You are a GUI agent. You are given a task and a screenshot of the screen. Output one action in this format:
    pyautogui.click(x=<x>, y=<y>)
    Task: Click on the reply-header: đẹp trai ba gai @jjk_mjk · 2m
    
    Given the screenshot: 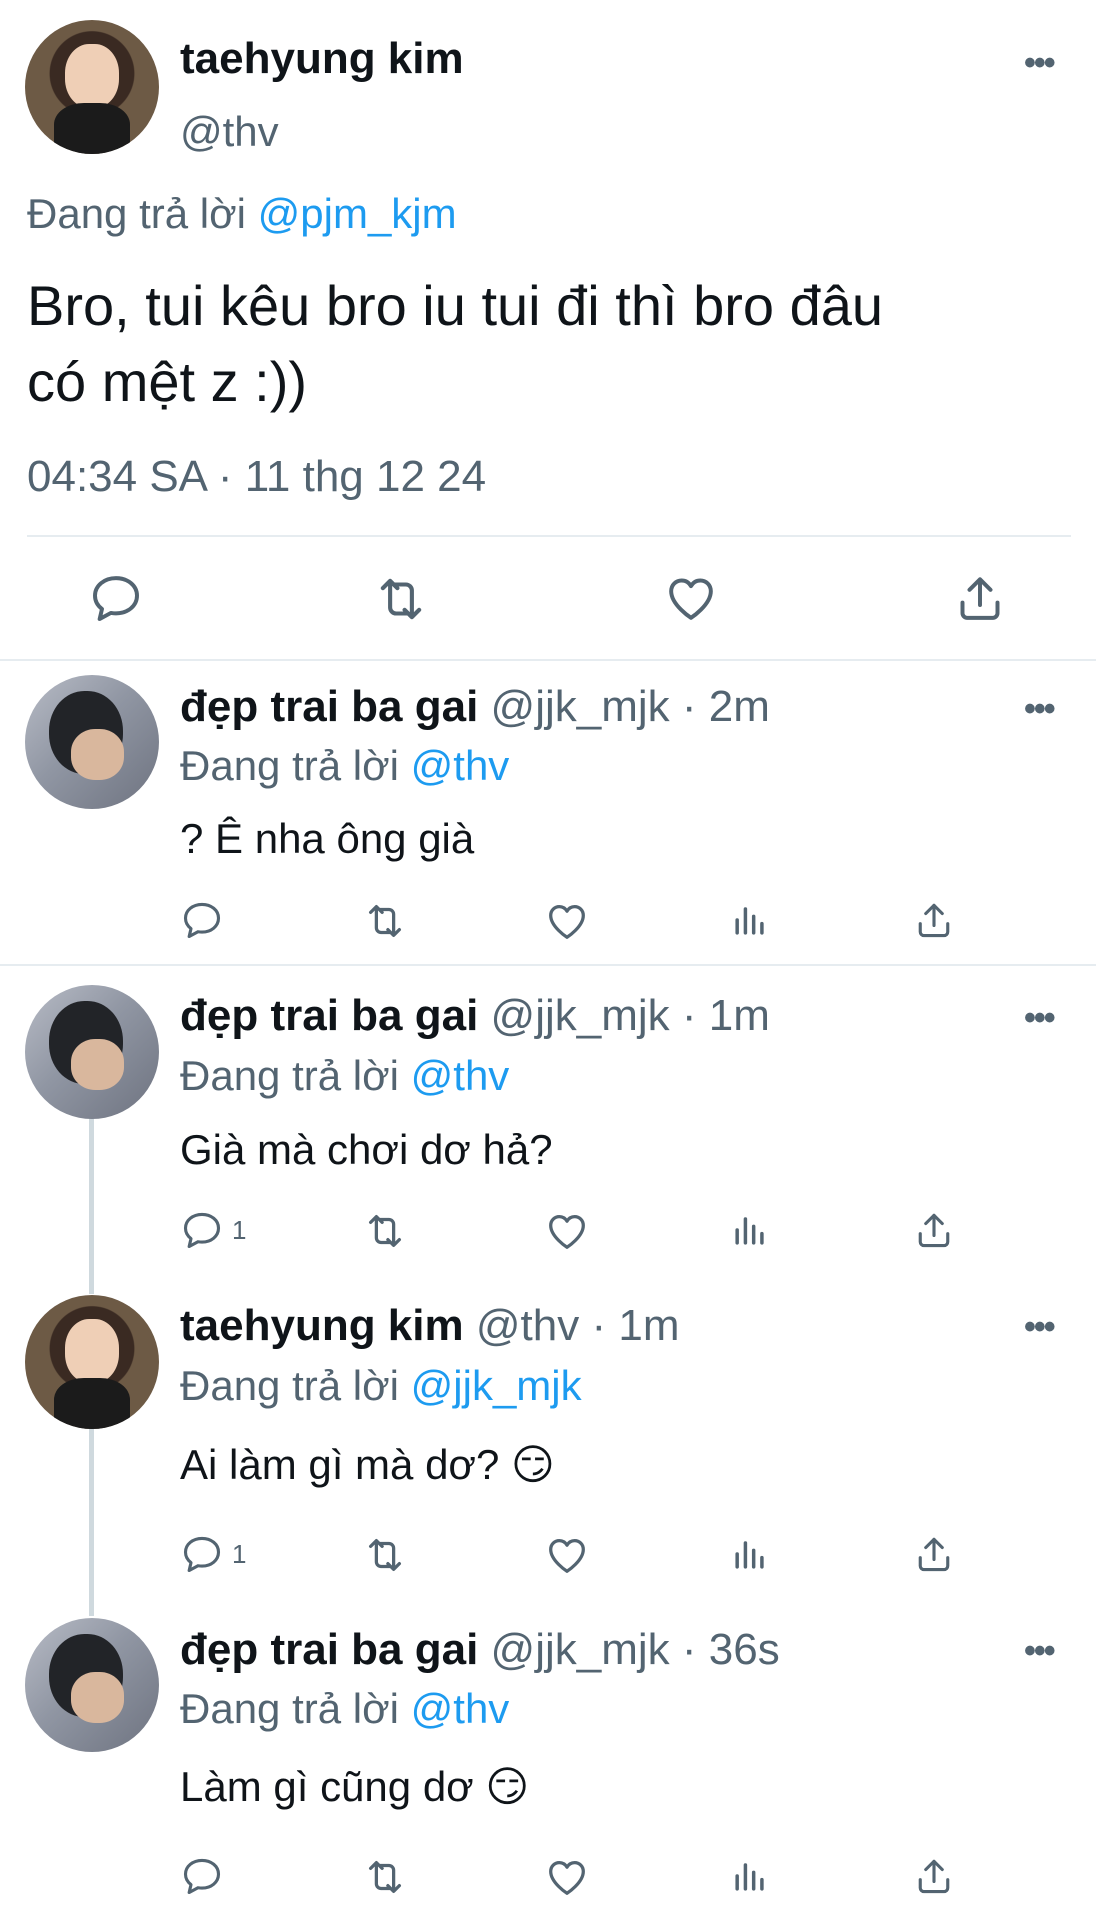 What is the action you would take?
    pyautogui.click(x=475, y=707)
    